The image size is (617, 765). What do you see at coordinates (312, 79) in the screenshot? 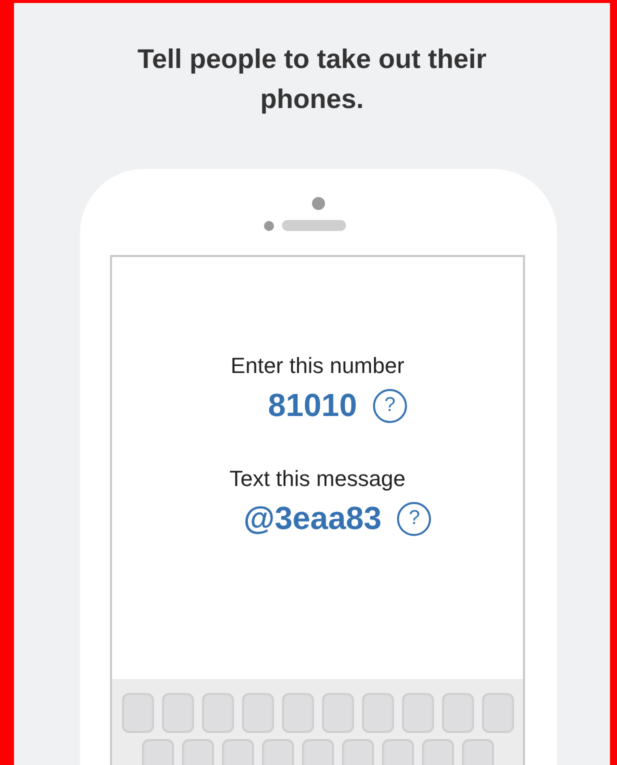
I see `instruction-heading: Tell people to take out their phones.` at bounding box center [312, 79].